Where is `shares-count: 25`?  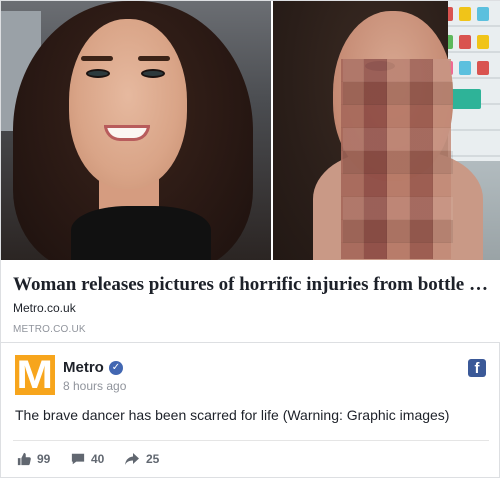
shares-count: 25 is located at coordinates (141, 459).